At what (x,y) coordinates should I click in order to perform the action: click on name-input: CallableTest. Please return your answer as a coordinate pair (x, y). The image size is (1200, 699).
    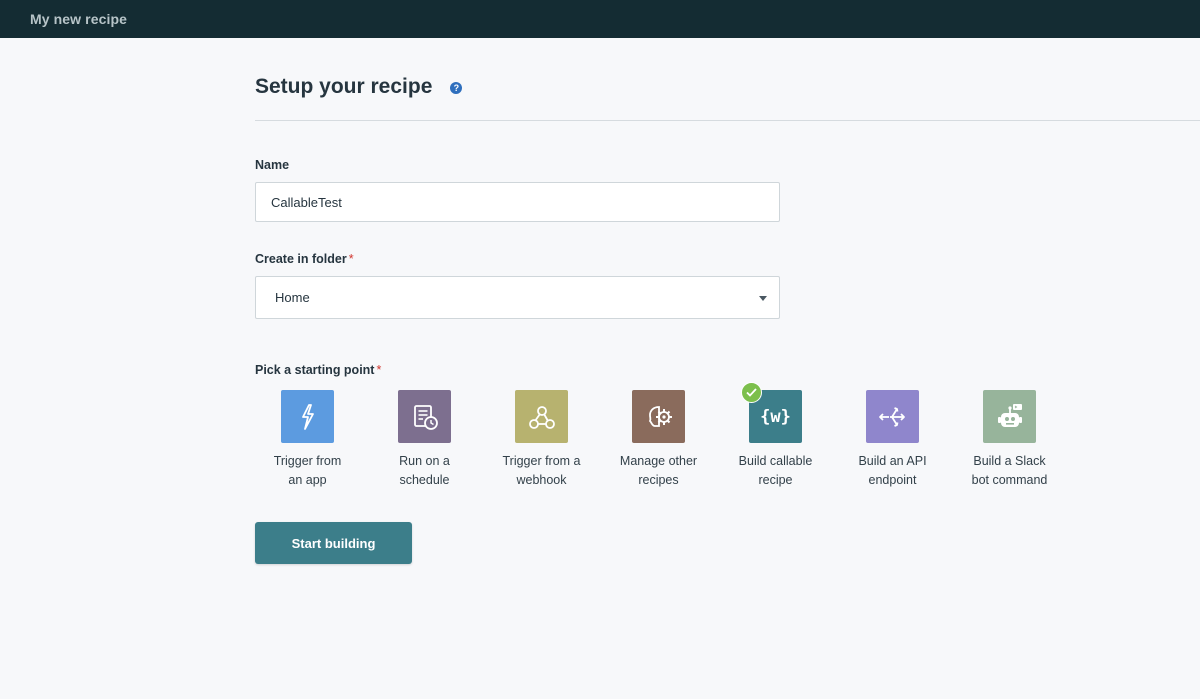
    Looking at the image, I should click on (517, 202).